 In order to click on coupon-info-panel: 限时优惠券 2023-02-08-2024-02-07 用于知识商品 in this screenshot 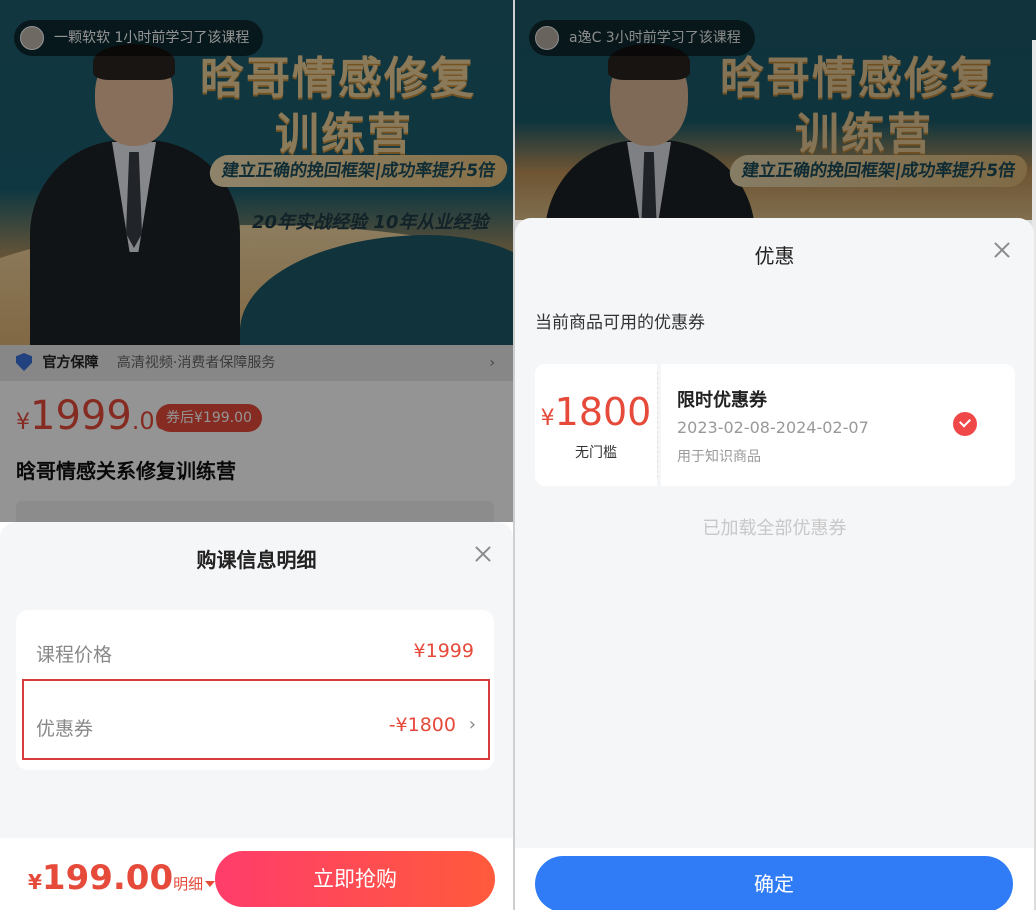, I will do `click(838, 425)`.